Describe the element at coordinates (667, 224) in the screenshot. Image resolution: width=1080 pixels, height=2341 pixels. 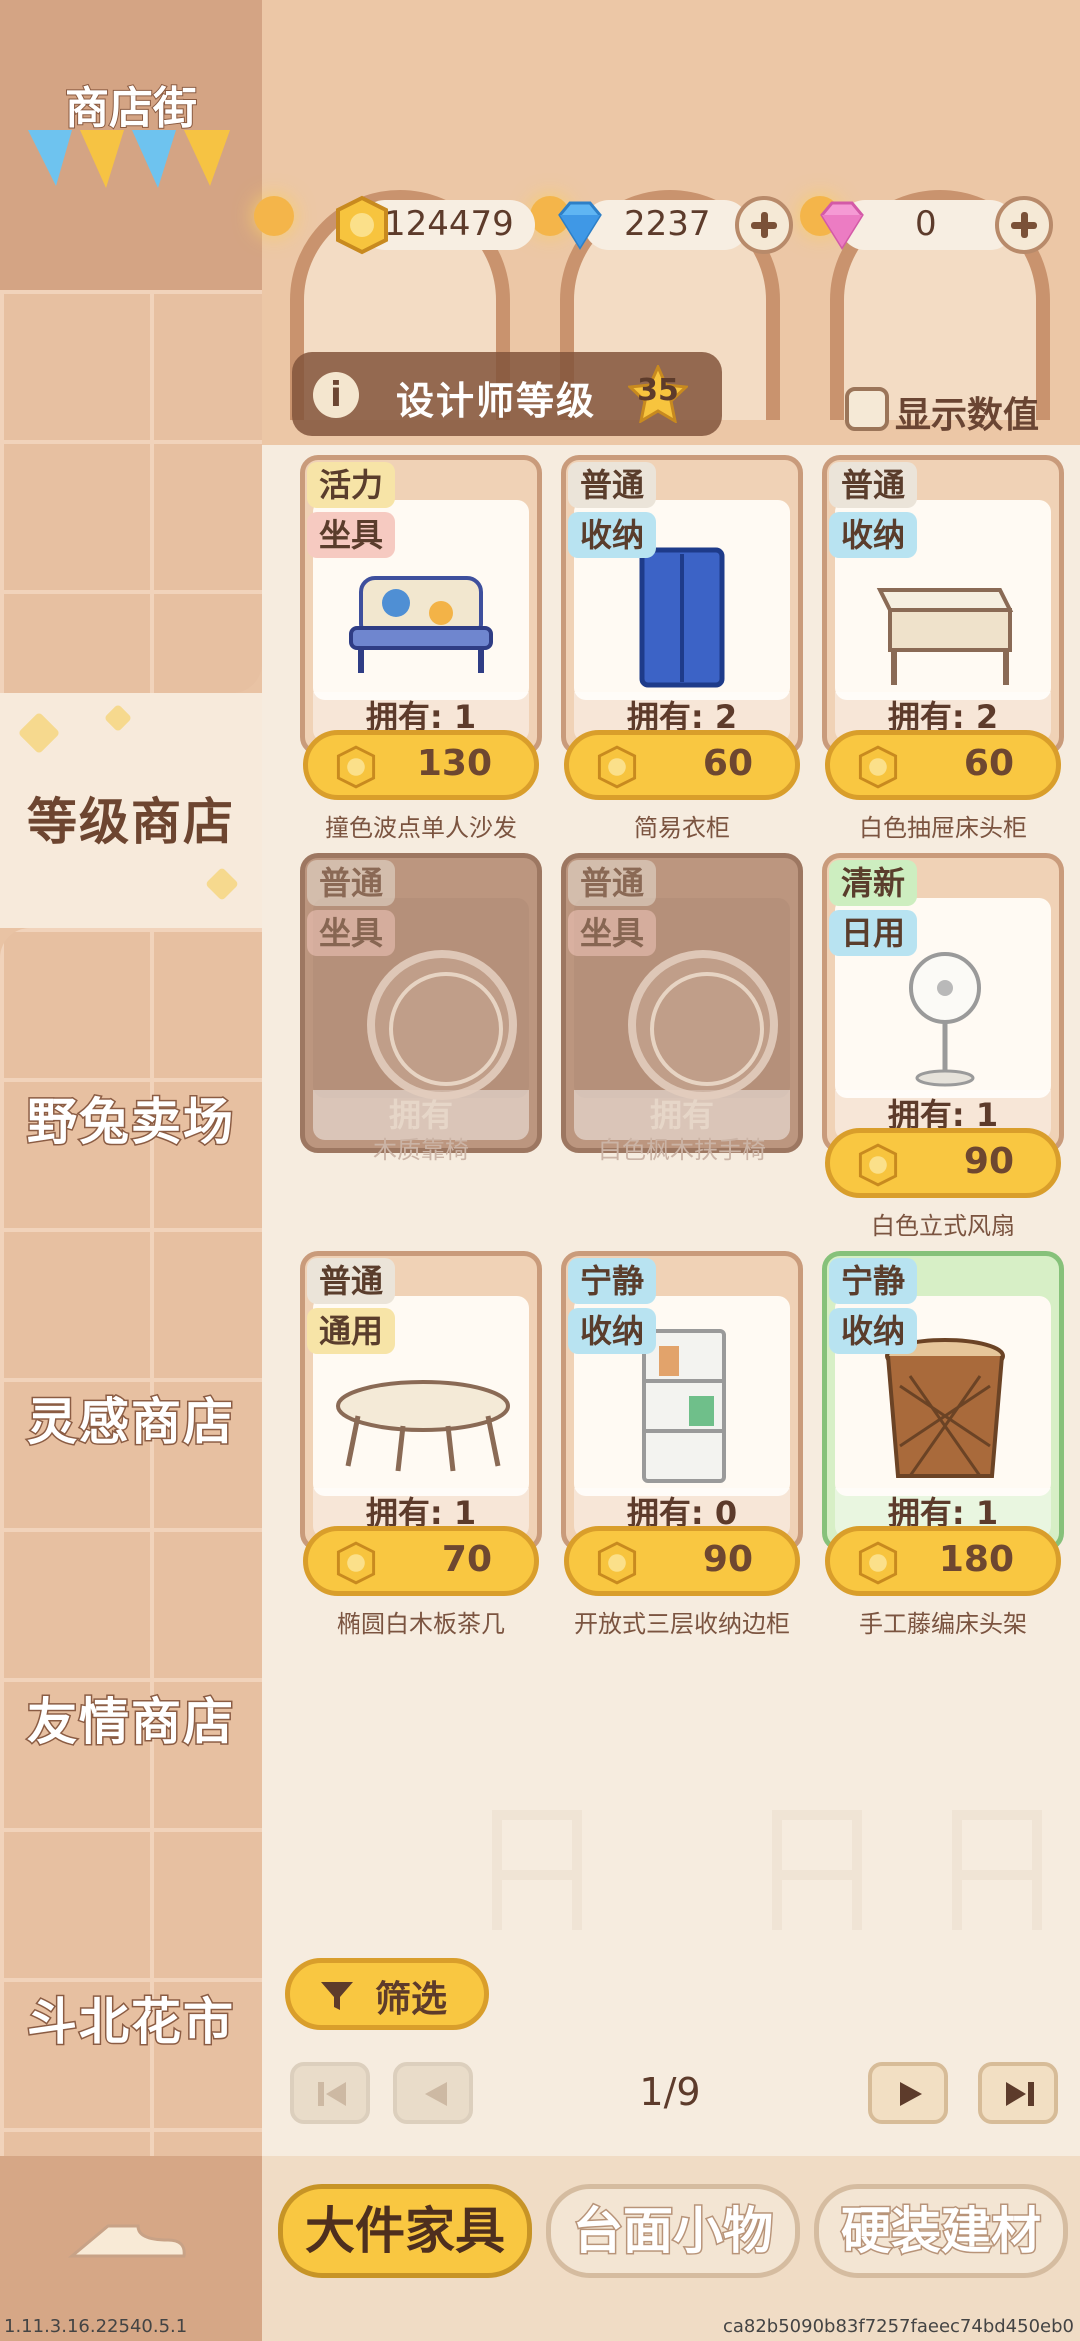
I see `diamond-balance-value: 2237` at that location.